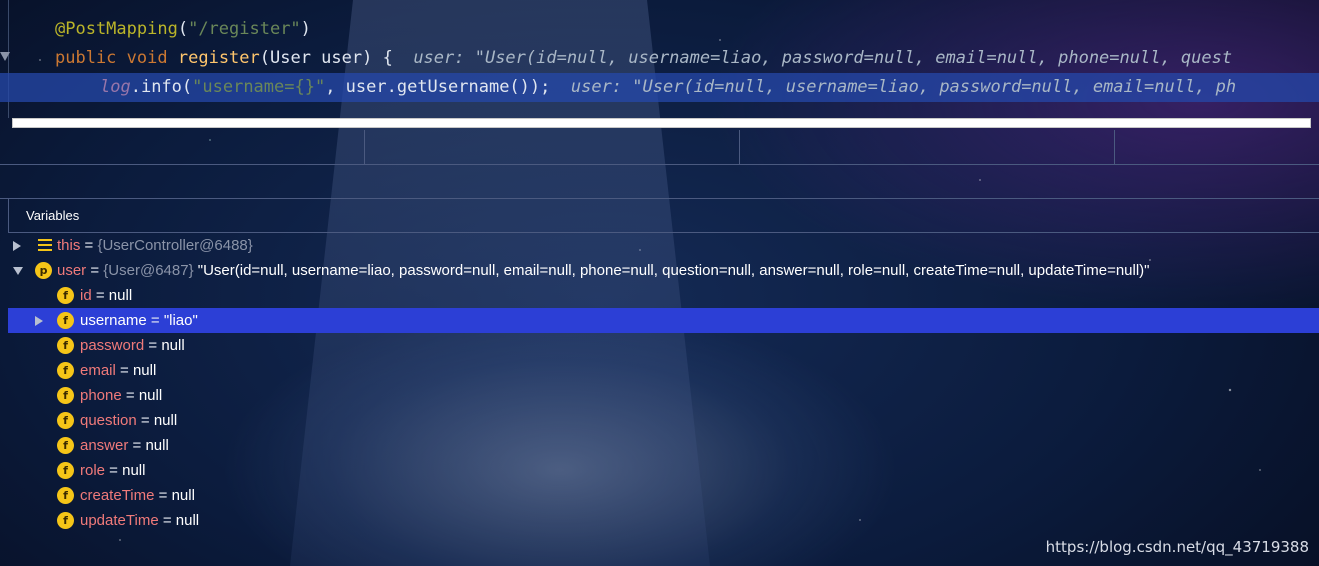 The image size is (1319, 566). Describe the element at coordinates (663, 420) in the screenshot. I see `field-row: f question = null` at that location.